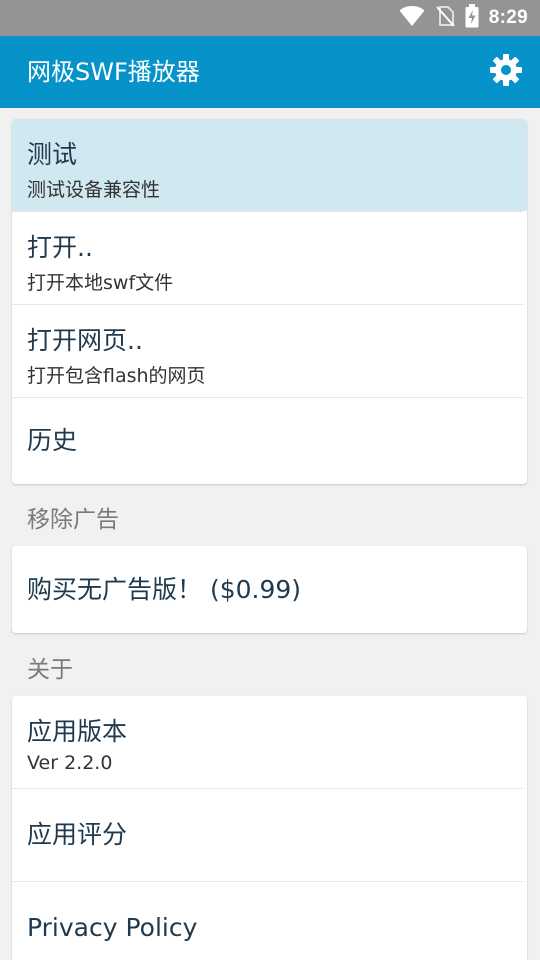 This screenshot has width=540, height=960. Describe the element at coordinates (85, 340) in the screenshot. I see `item-title: 打开网页..` at that location.